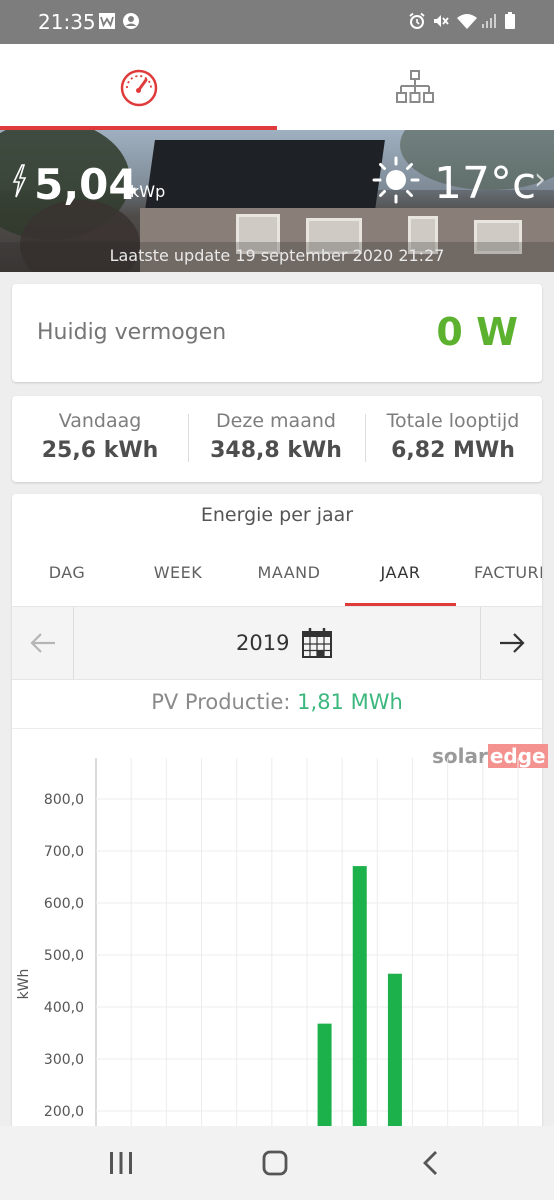  What do you see at coordinates (64, 904) in the screenshot?
I see `y-tick-label: 600,0` at bounding box center [64, 904].